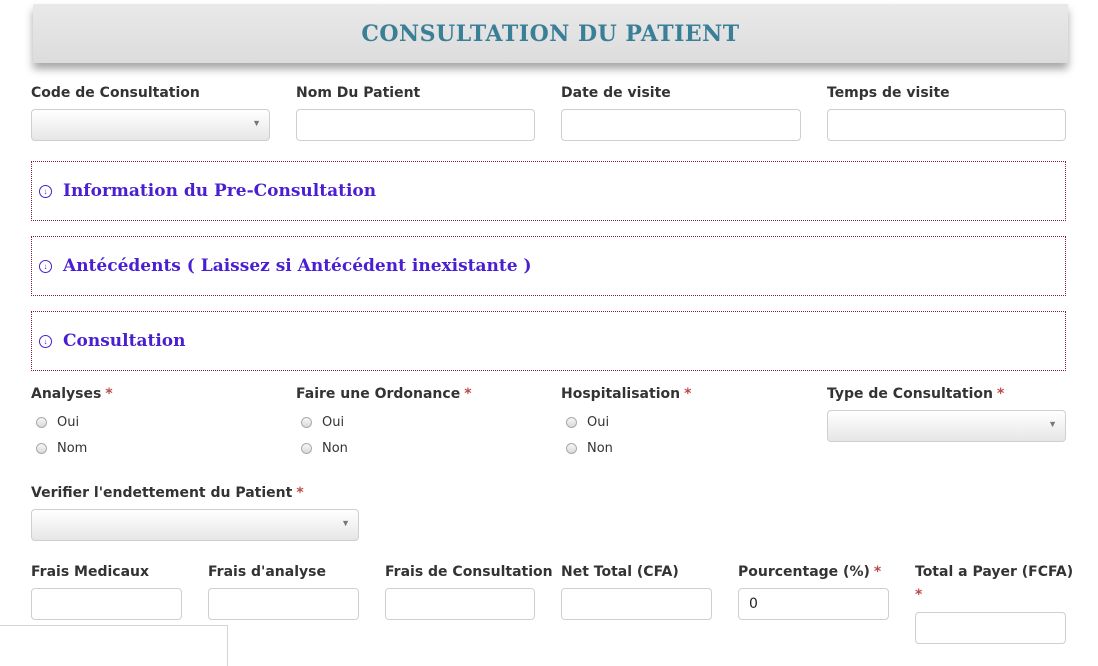  Describe the element at coordinates (616, 93) in the screenshot. I see `date-visite-label: Date de visite` at that location.